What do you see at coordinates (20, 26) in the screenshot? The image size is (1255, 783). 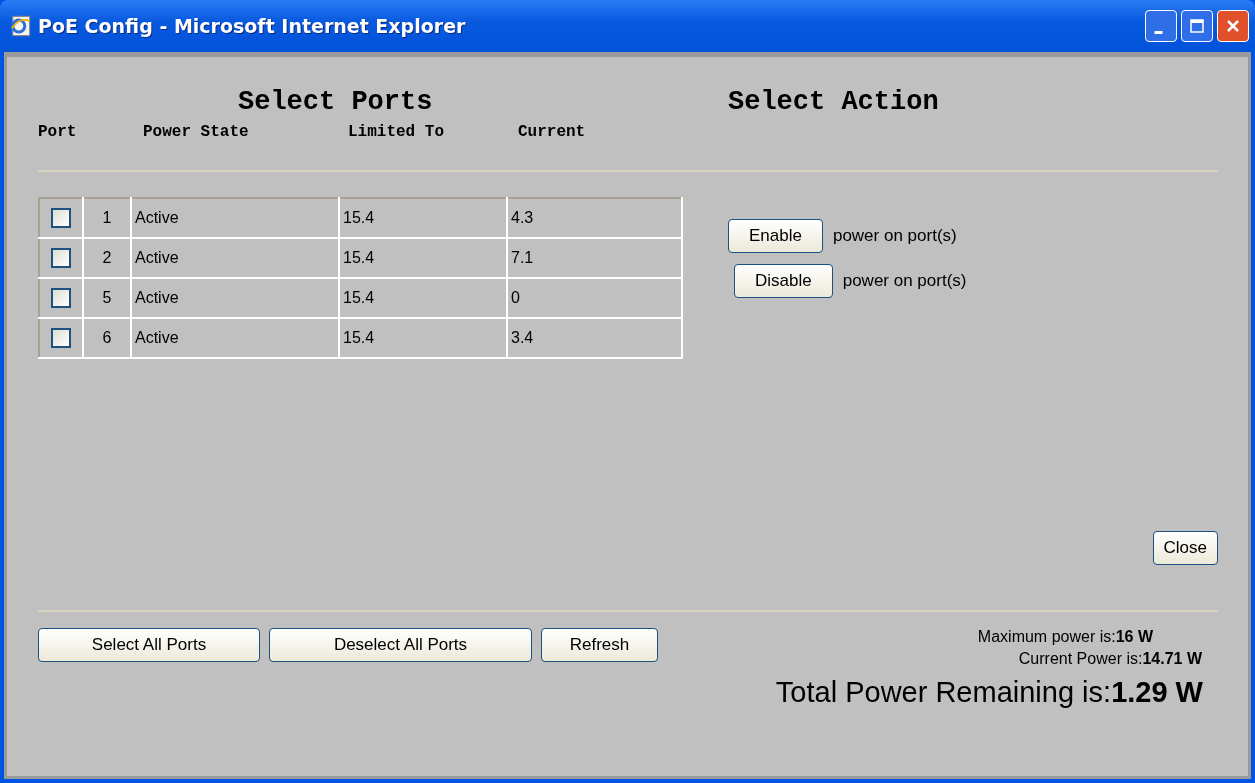 I see `browser-icon` at bounding box center [20, 26].